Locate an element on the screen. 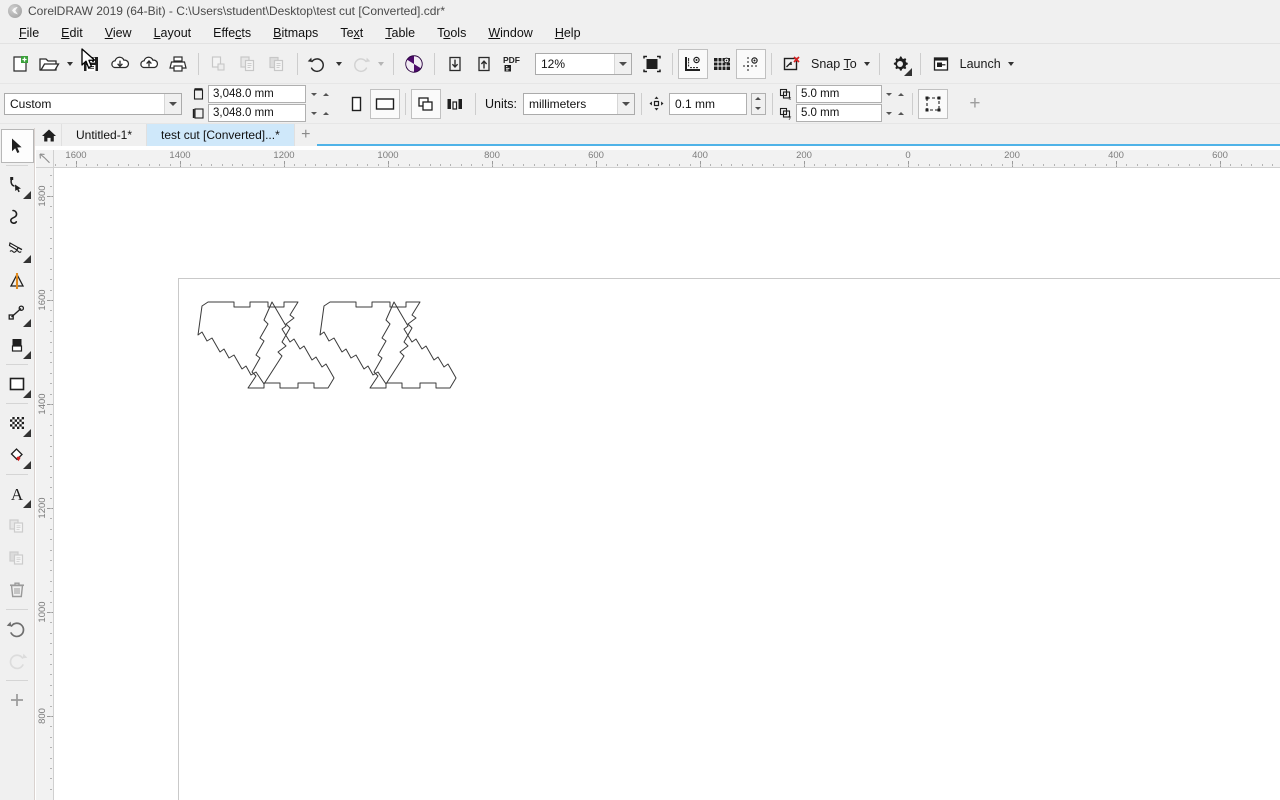 Image resolution: width=1280 pixels, height=800 pixels. print-button is located at coordinates (178, 64).